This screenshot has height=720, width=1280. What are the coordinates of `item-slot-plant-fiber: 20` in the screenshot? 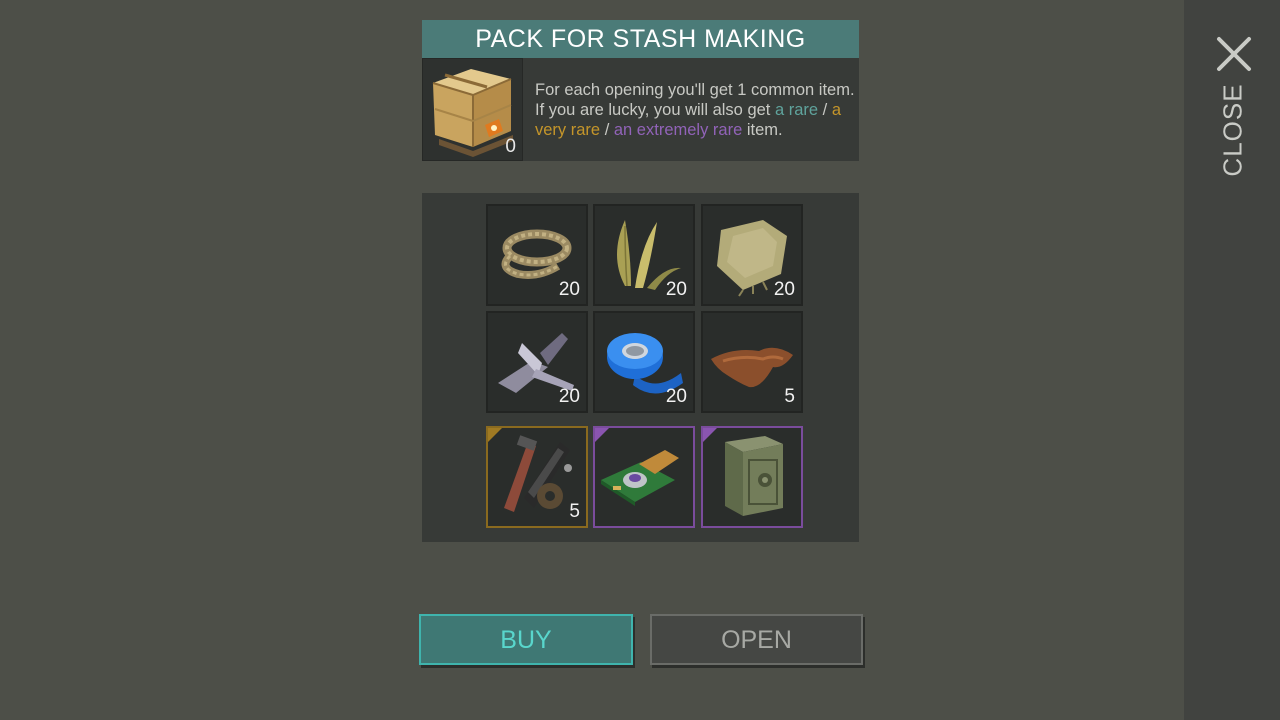 It's located at (644, 255).